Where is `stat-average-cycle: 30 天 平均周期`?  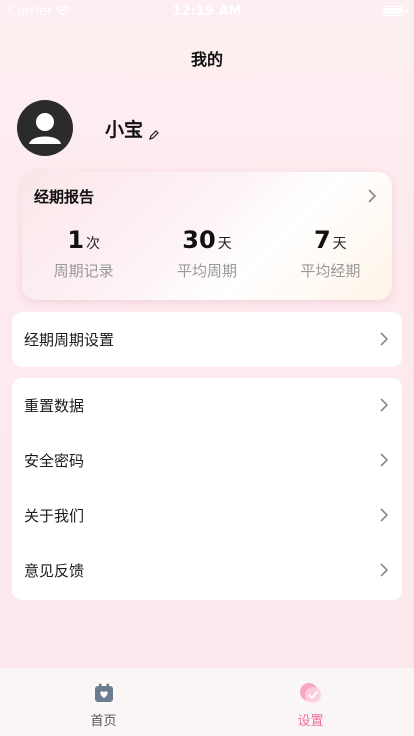 stat-average-cycle: 30 天 平均周期 is located at coordinates (206, 253).